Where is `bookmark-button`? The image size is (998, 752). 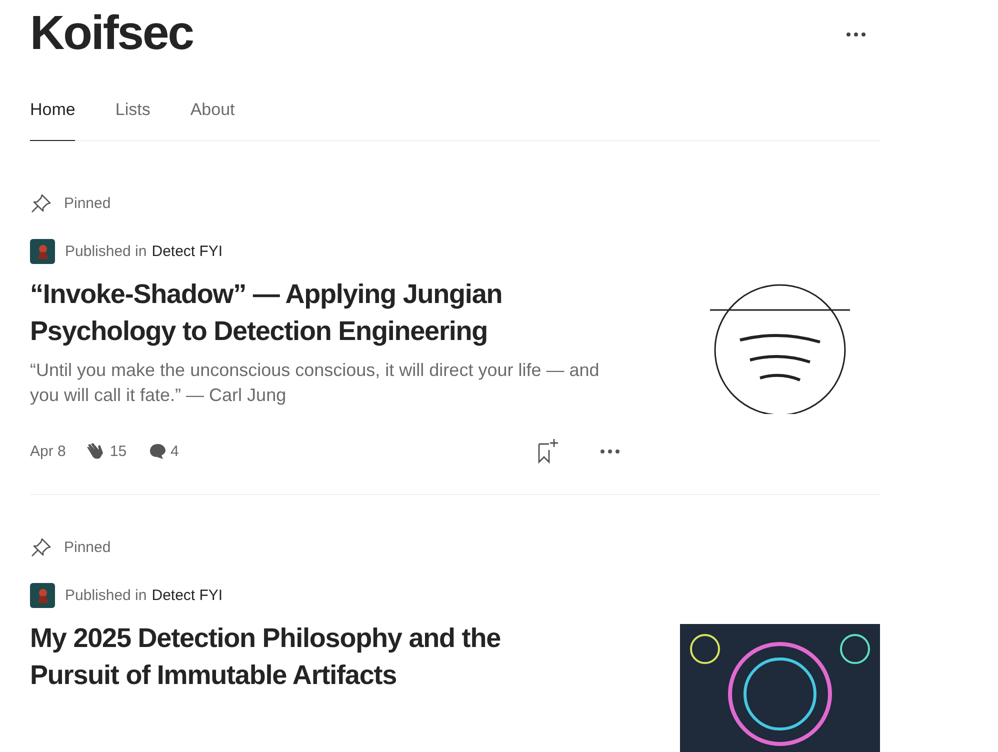
bookmark-button is located at coordinates (548, 451).